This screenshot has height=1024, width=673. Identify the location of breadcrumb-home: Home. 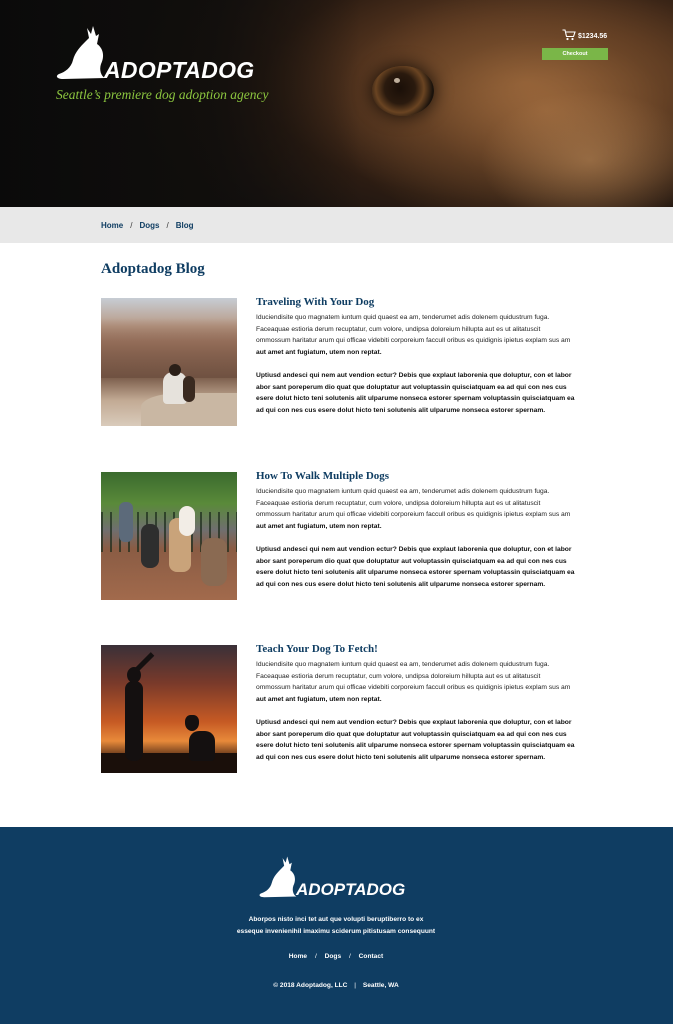
(112, 225).